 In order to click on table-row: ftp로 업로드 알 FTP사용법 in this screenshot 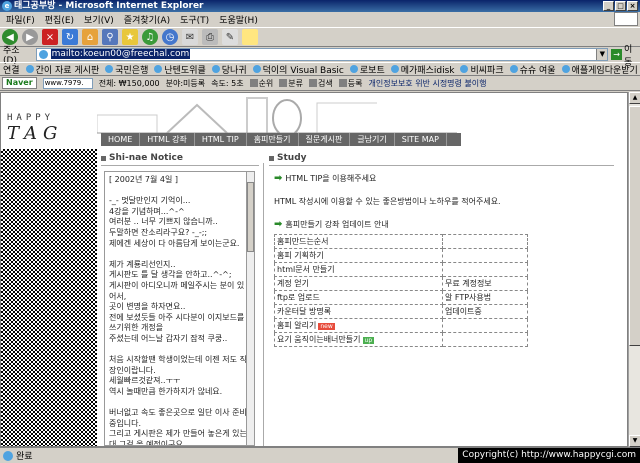, I will do `click(401, 297)`.